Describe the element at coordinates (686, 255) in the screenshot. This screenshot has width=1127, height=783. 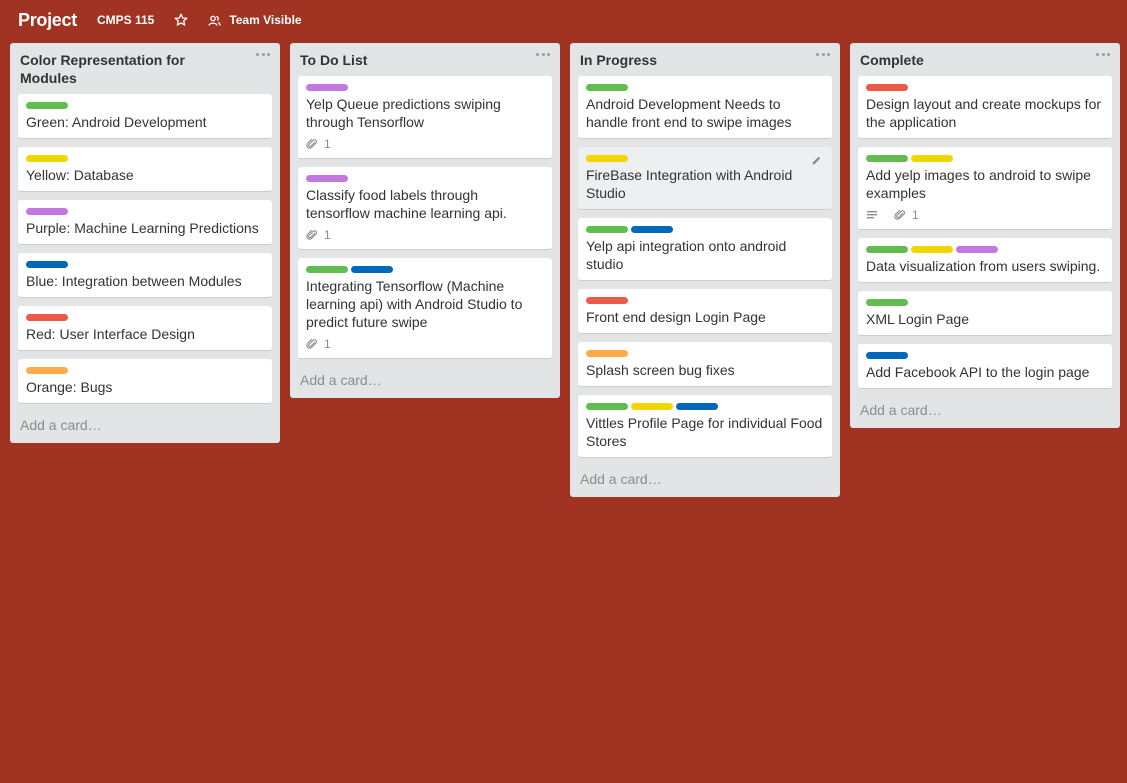
I see `card-title: Yelp api integration onto android studio` at that location.